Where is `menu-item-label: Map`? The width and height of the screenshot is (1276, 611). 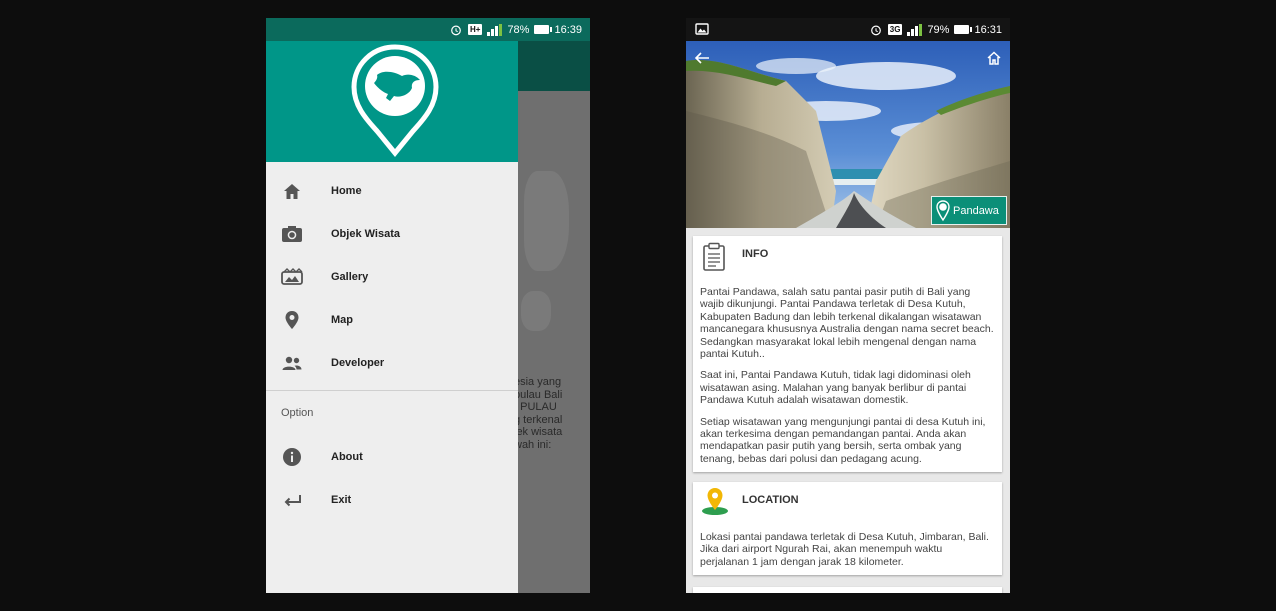
menu-item-label: Map is located at coordinates (342, 319).